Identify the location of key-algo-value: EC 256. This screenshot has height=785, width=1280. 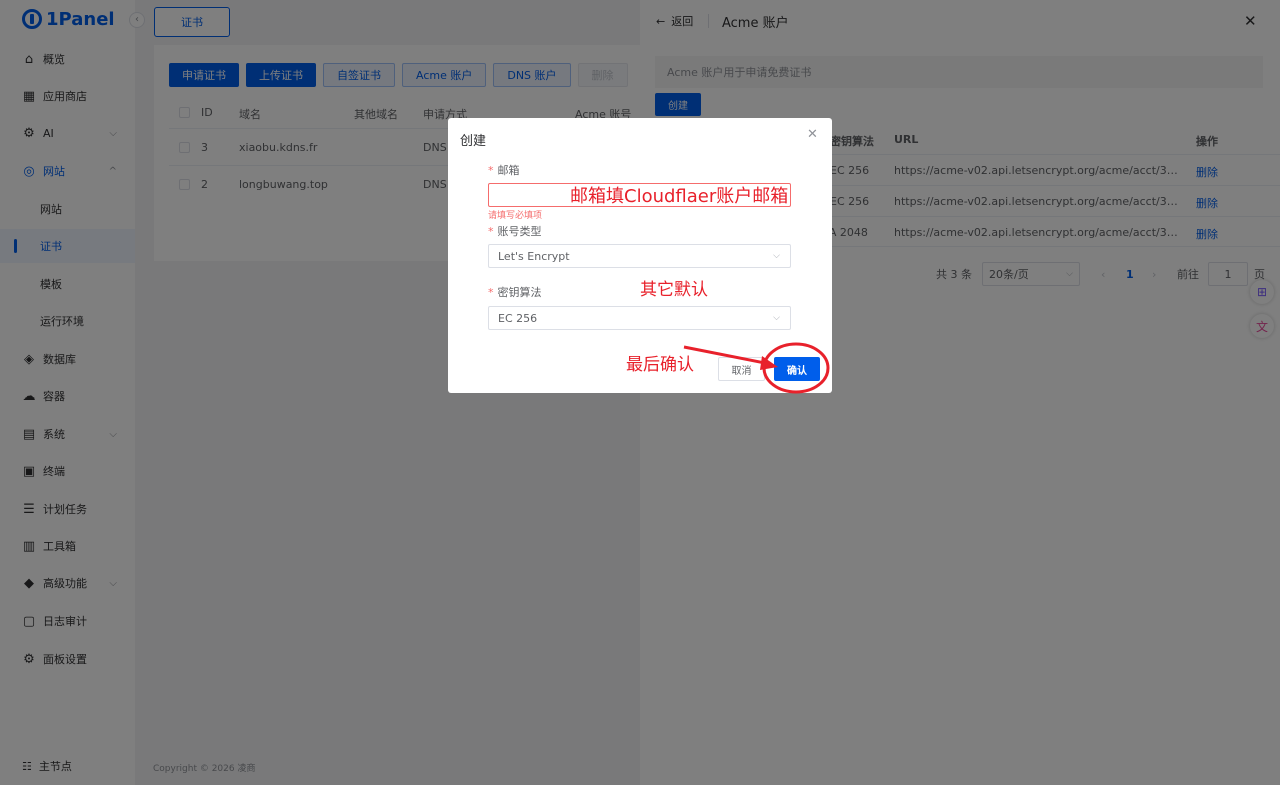
(518, 318).